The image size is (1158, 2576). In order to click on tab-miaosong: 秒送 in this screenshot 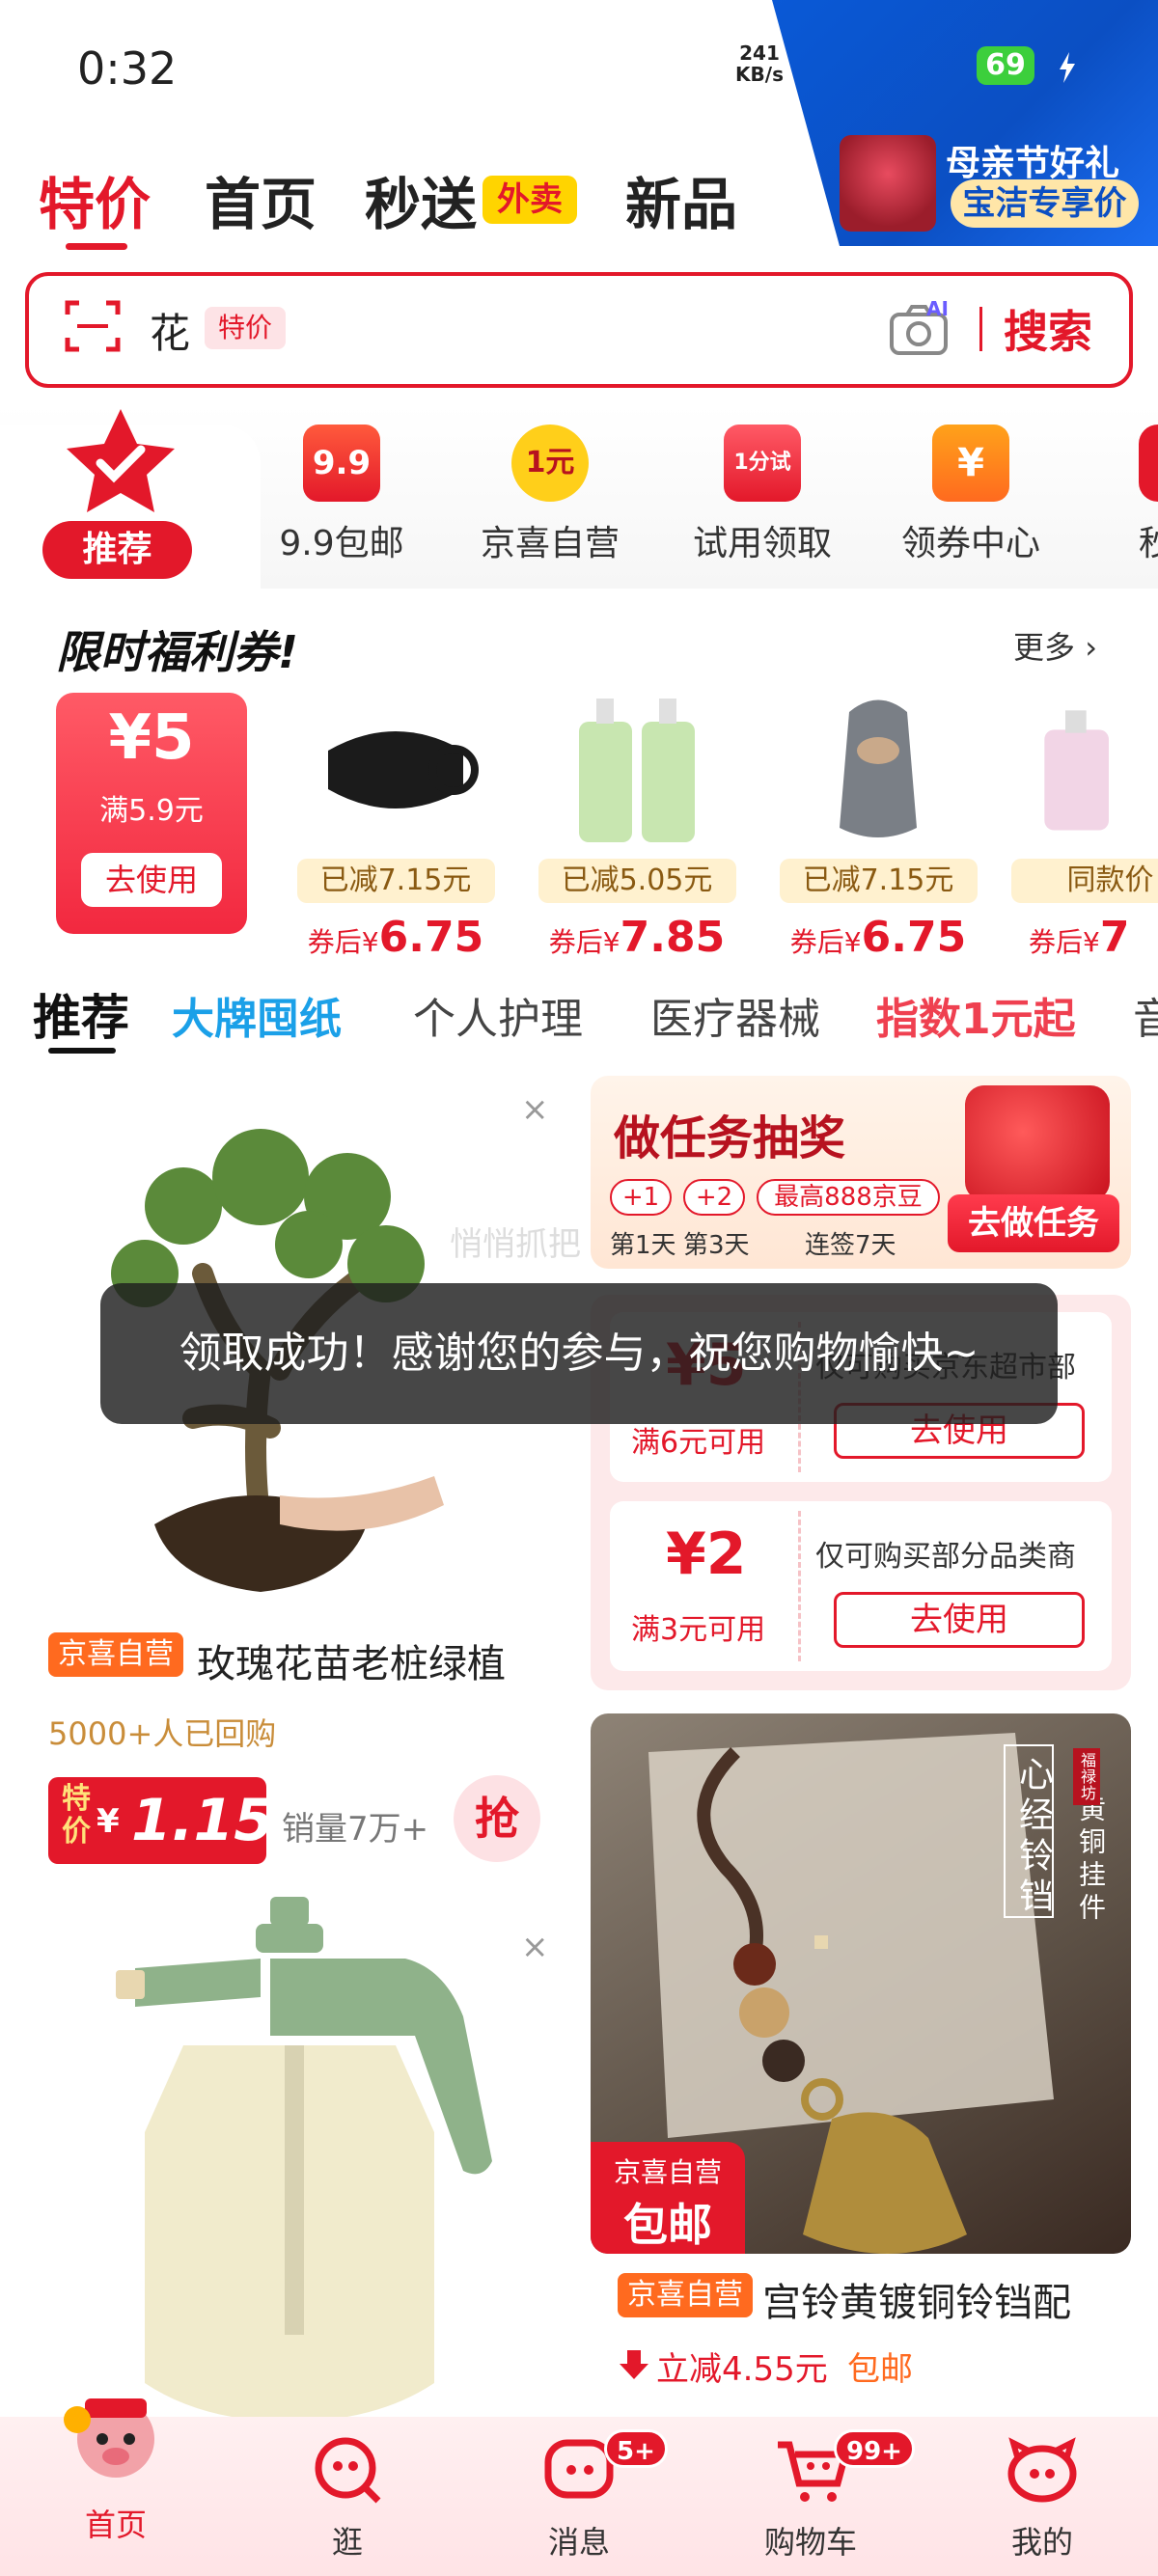, I will do `click(421, 200)`.